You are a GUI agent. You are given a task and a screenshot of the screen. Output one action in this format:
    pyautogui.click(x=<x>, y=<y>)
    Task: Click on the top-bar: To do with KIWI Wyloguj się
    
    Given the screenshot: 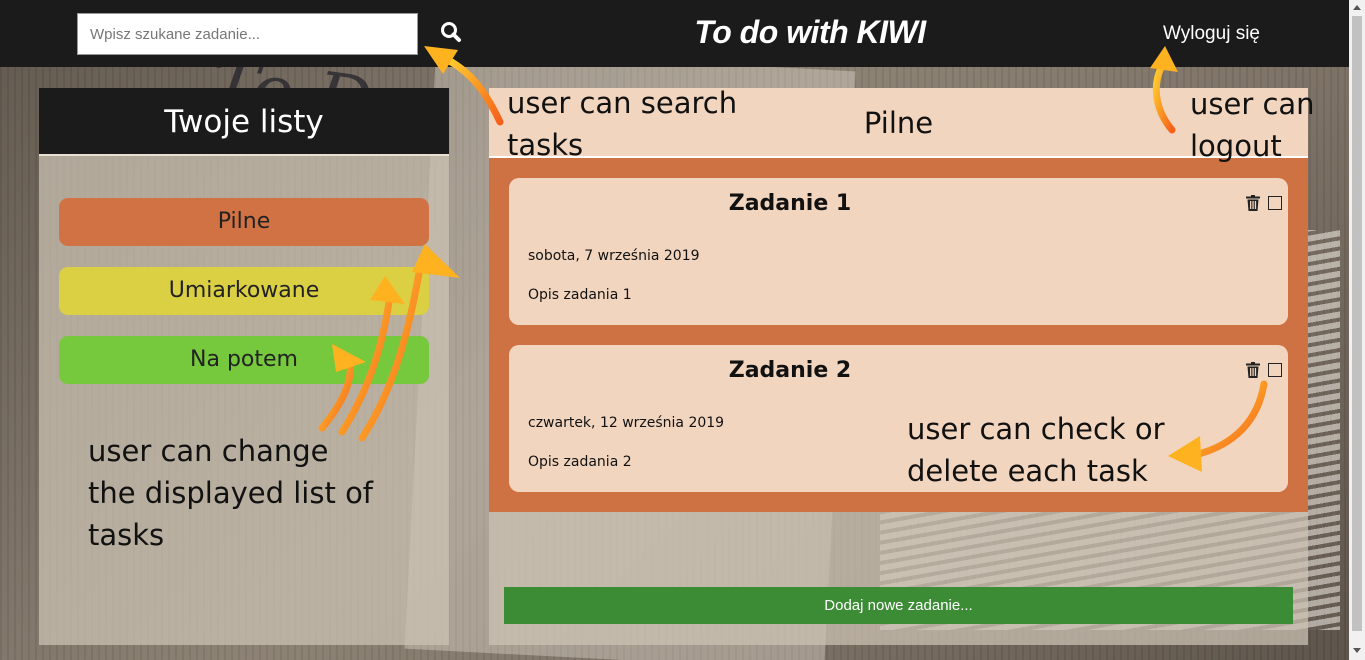 What is the action you would take?
    pyautogui.click(x=674, y=33)
    